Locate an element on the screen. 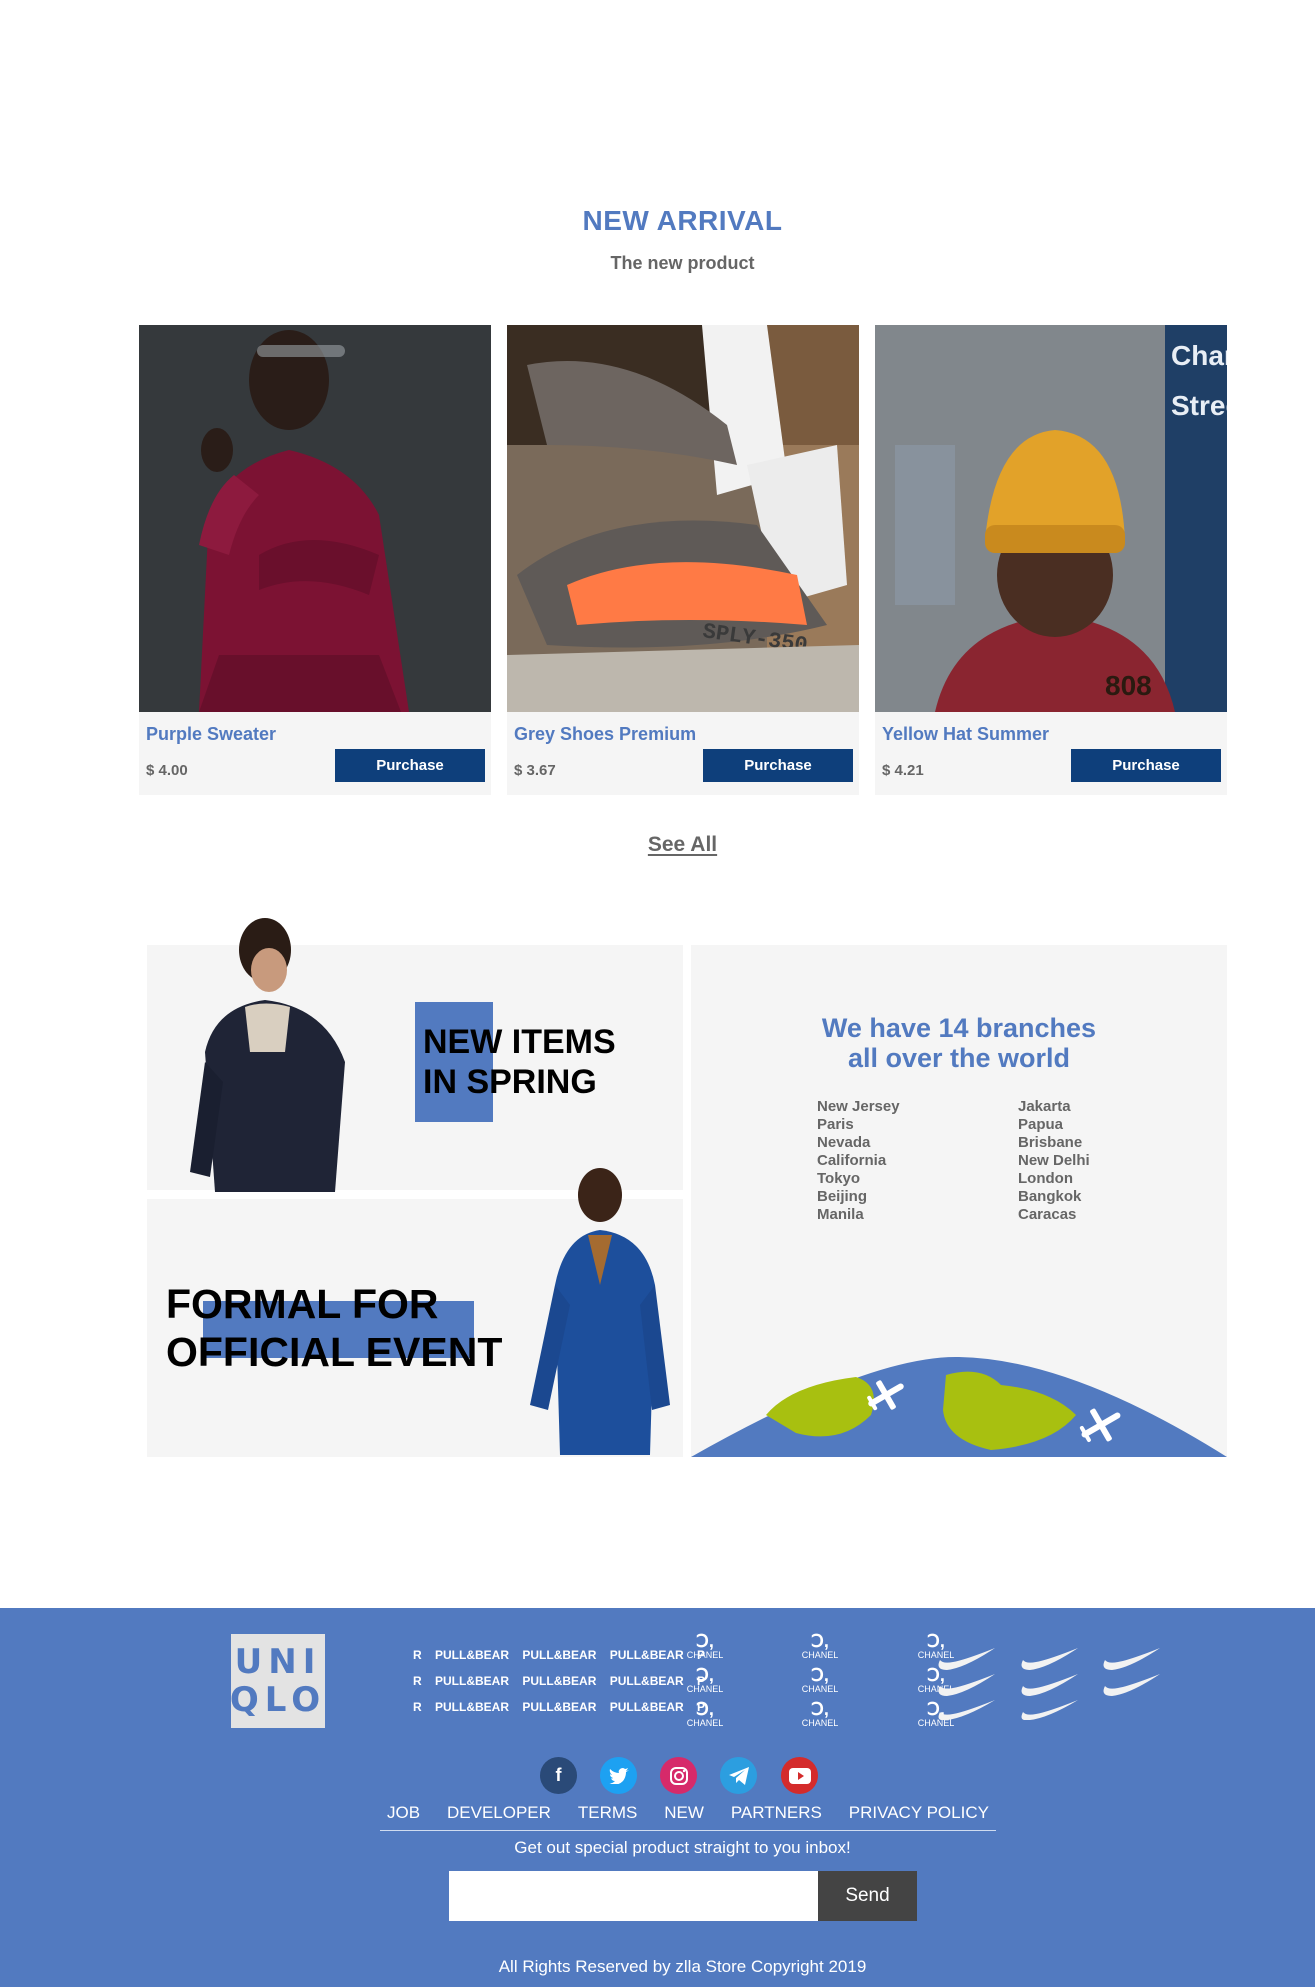 Image resolution: width=1315 pixels, height=1987 pixels. branches-title: We have 14 branches all over the world is located at coordinates (959, 1043).